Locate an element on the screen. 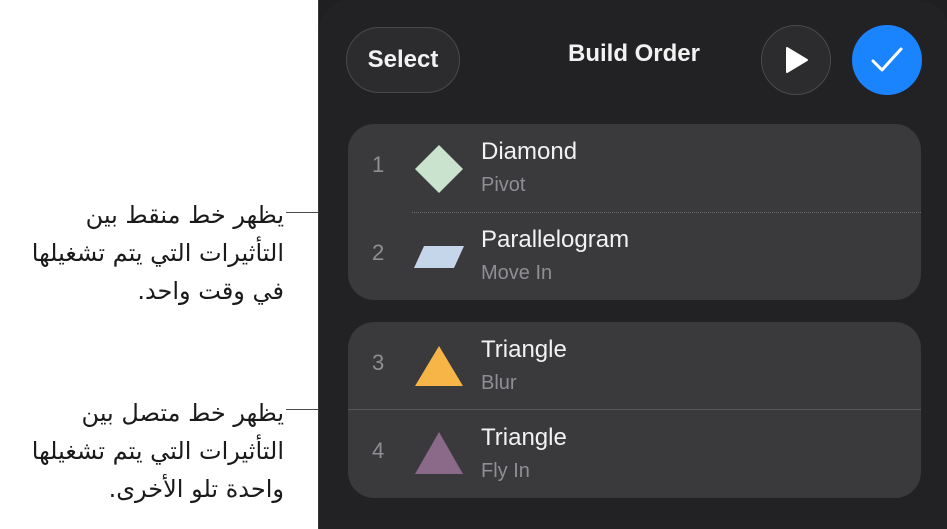 The width and height of the screenshot is (947, 529). effect-name: Blur is located at coordinates (499, 383).